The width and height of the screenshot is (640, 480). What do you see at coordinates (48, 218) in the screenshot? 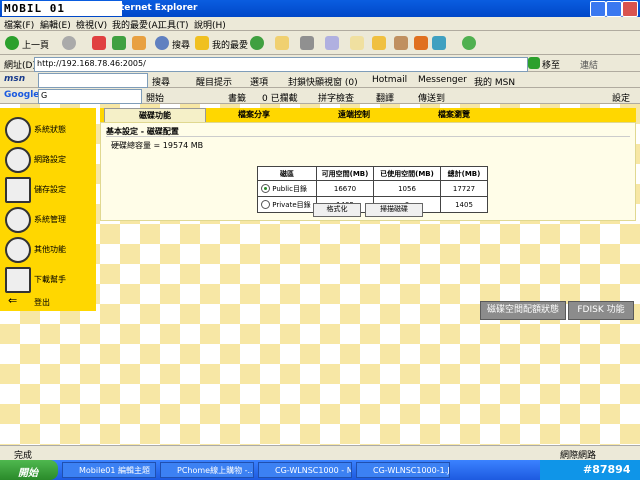
I see `sidebar-item-admin: 系統管理` at bounding box center [48, 218].